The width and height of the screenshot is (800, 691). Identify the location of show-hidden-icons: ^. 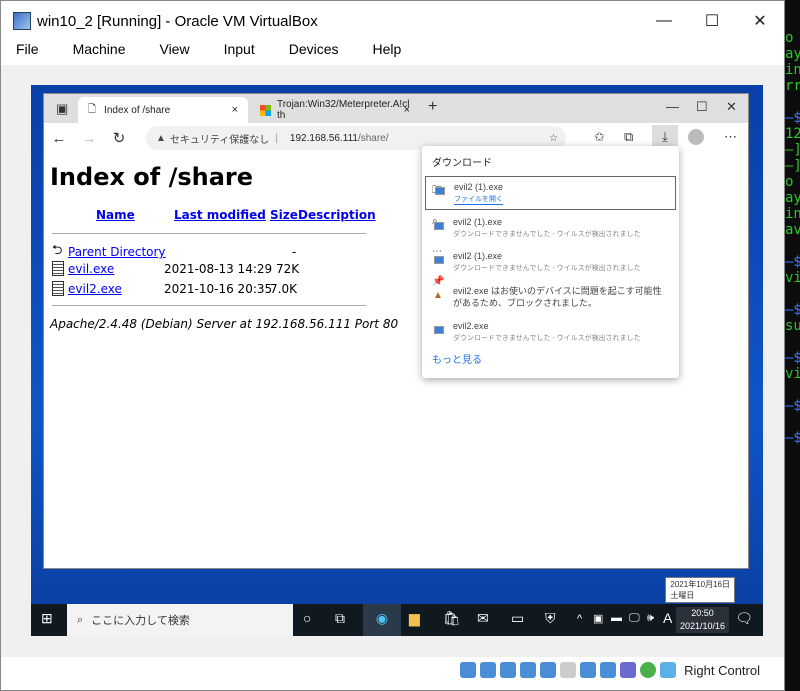
(579, 619).